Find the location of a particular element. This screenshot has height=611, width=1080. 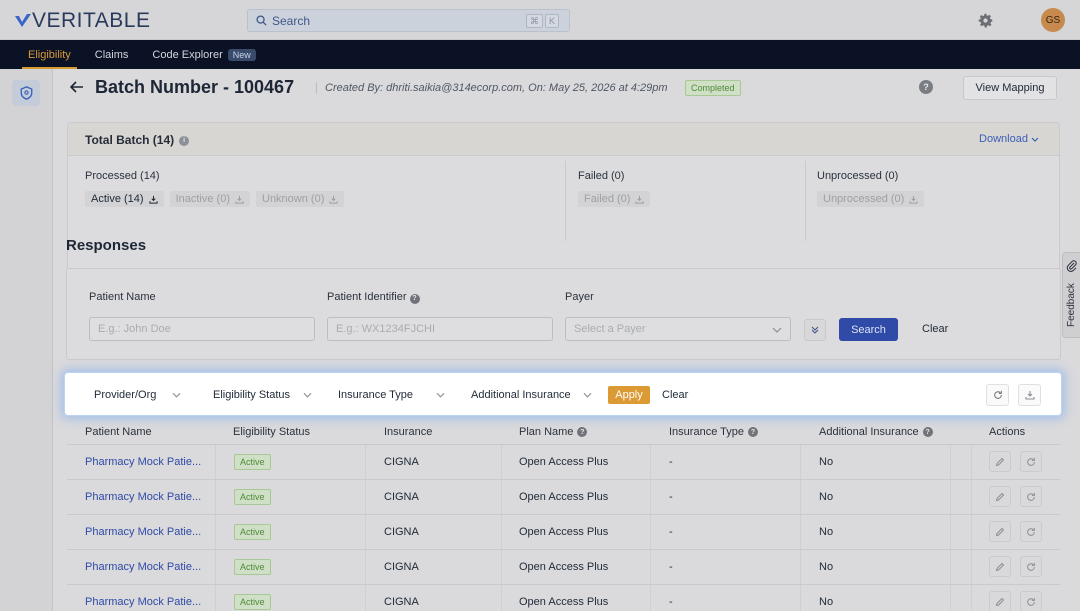

sidebar-item-eligibility is located at coordinates (26, 93).